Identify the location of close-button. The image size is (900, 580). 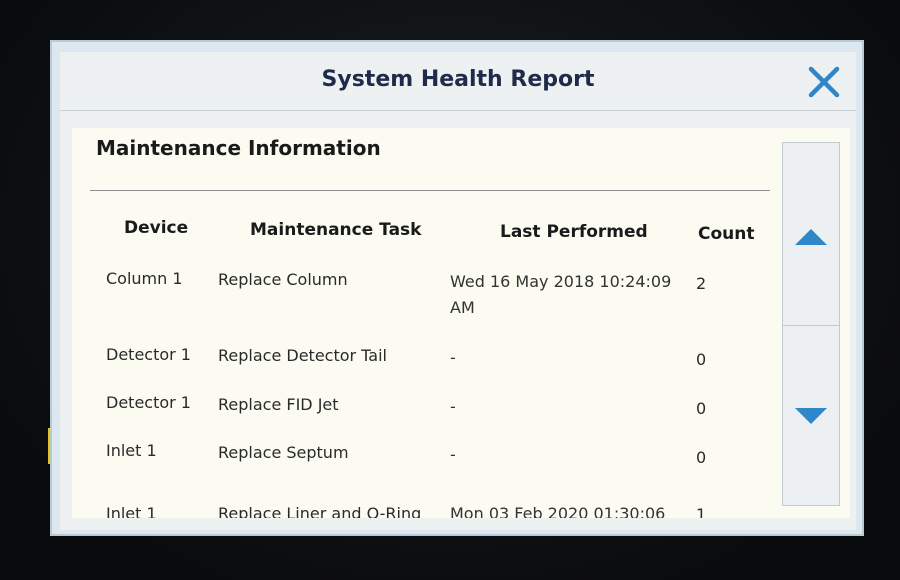
(824, 82).